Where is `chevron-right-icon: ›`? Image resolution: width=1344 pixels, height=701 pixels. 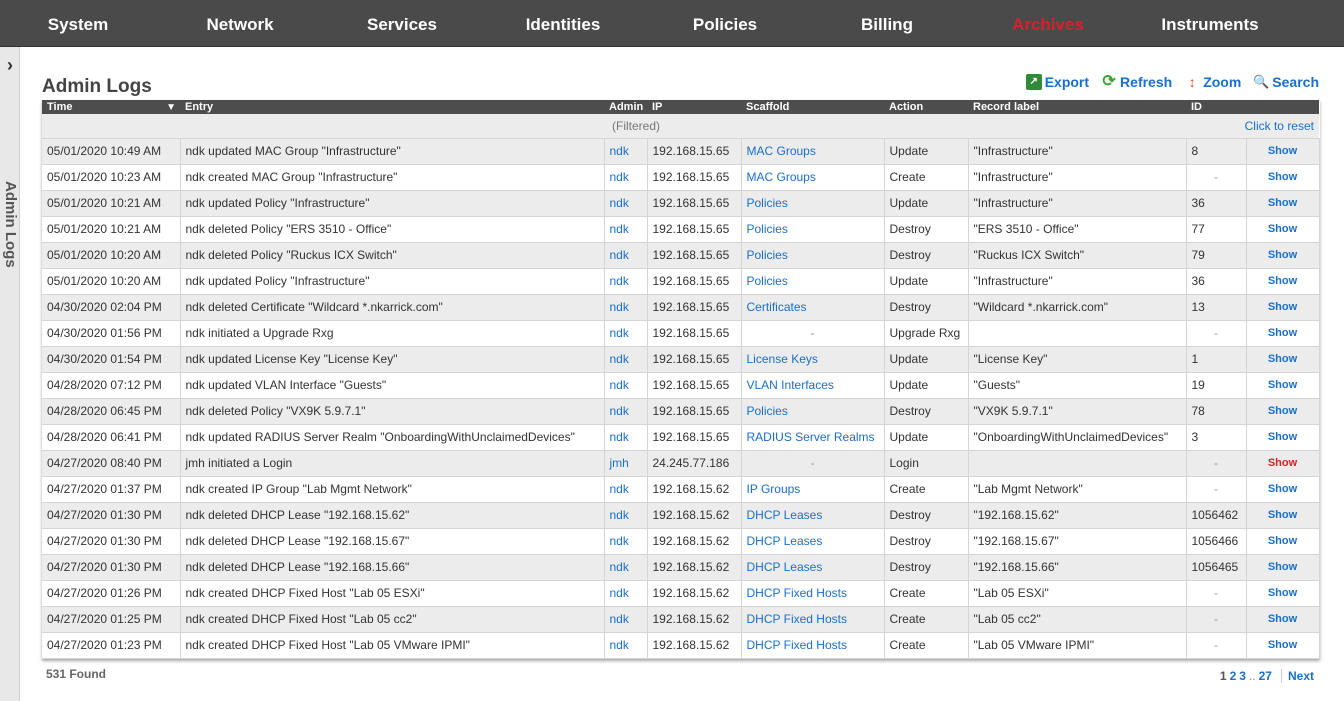
chevron-right-icon: › is located at coordinates (10, 65).